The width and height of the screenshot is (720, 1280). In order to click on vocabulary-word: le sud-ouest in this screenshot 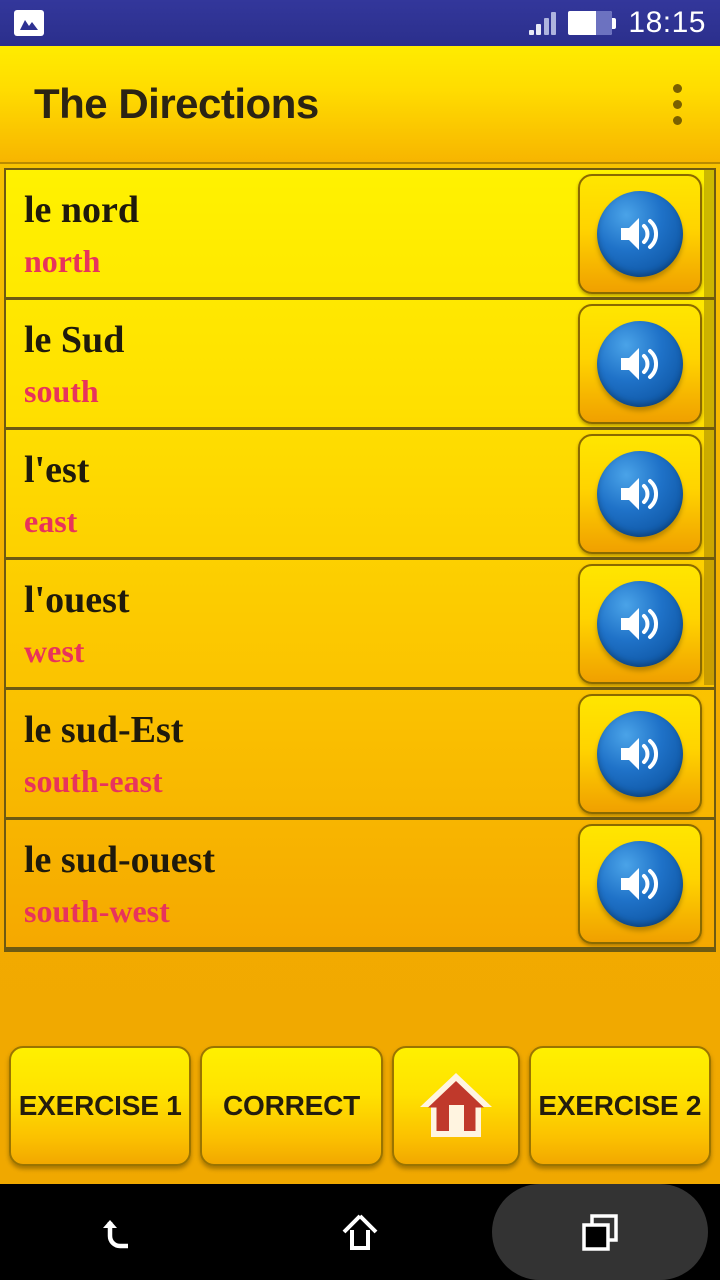, I will do `click(120, 859)`.